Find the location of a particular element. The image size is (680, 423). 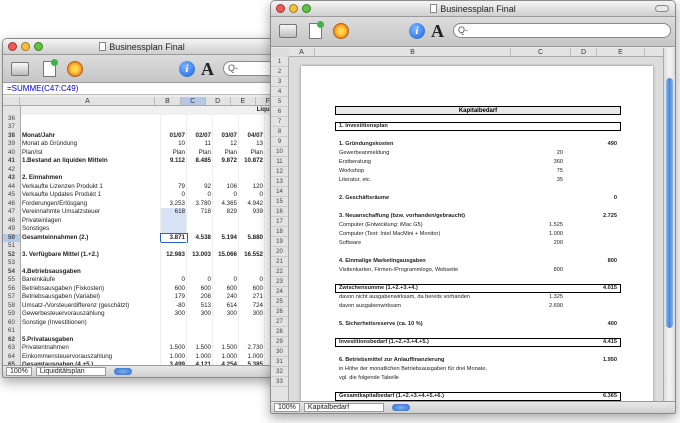

row-number: 26 is located at coordinates (279, 312).